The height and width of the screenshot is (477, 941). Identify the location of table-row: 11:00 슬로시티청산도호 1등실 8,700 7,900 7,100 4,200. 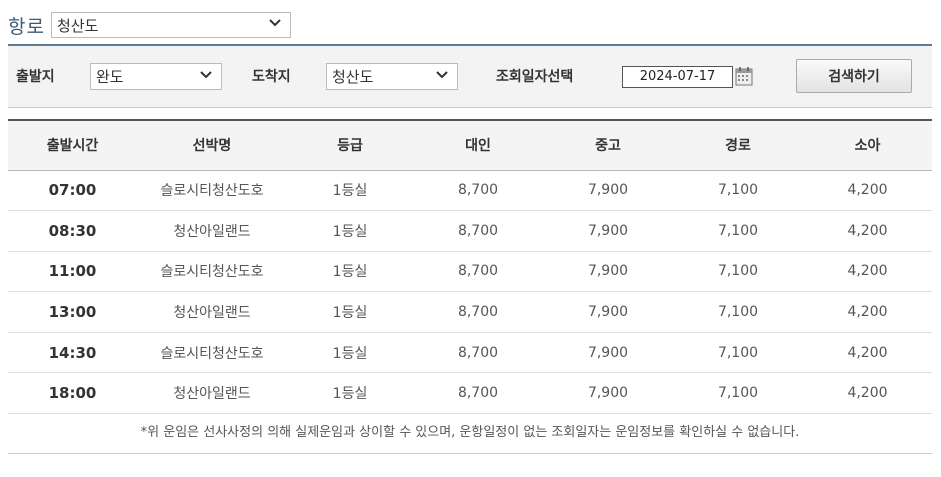
(470, 272).